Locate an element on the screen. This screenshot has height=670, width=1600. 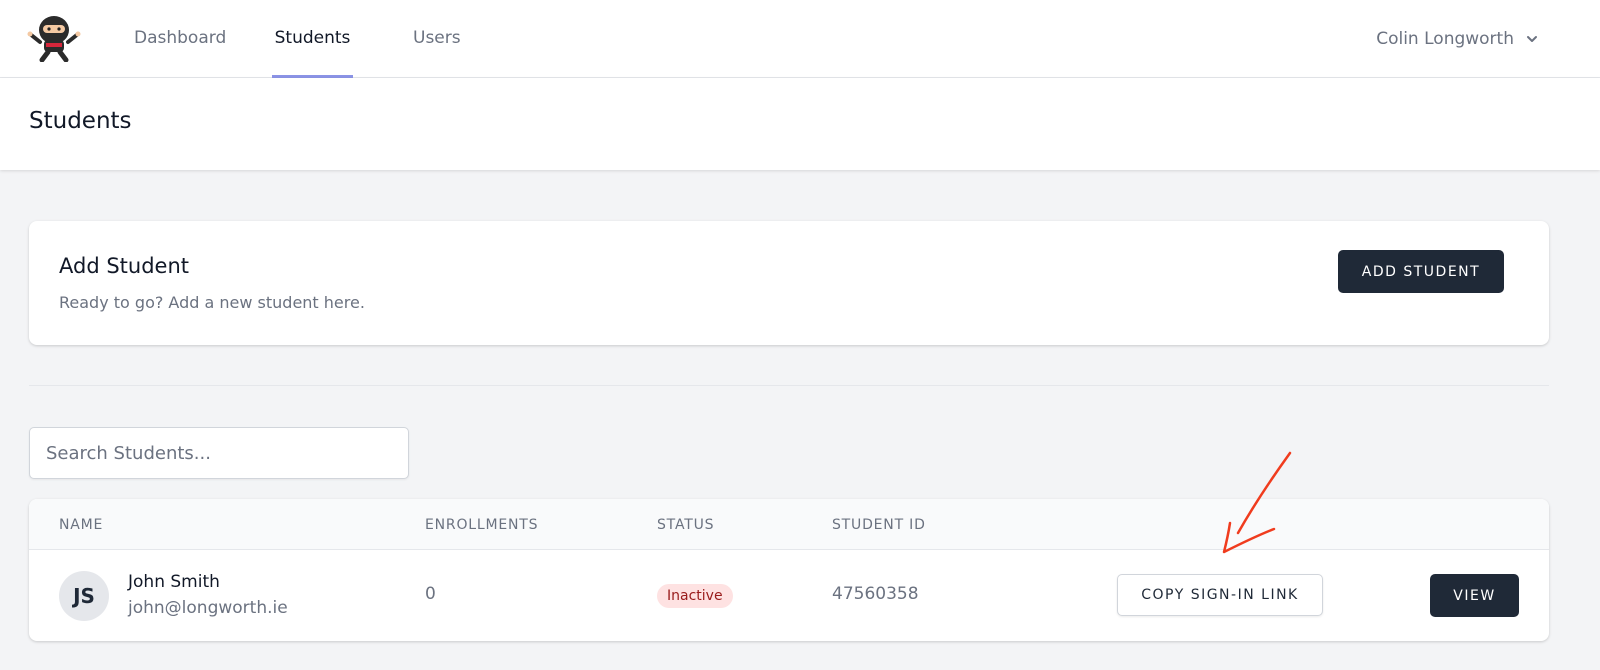
student-id: 47560358 is located at coordinates (875, 594).